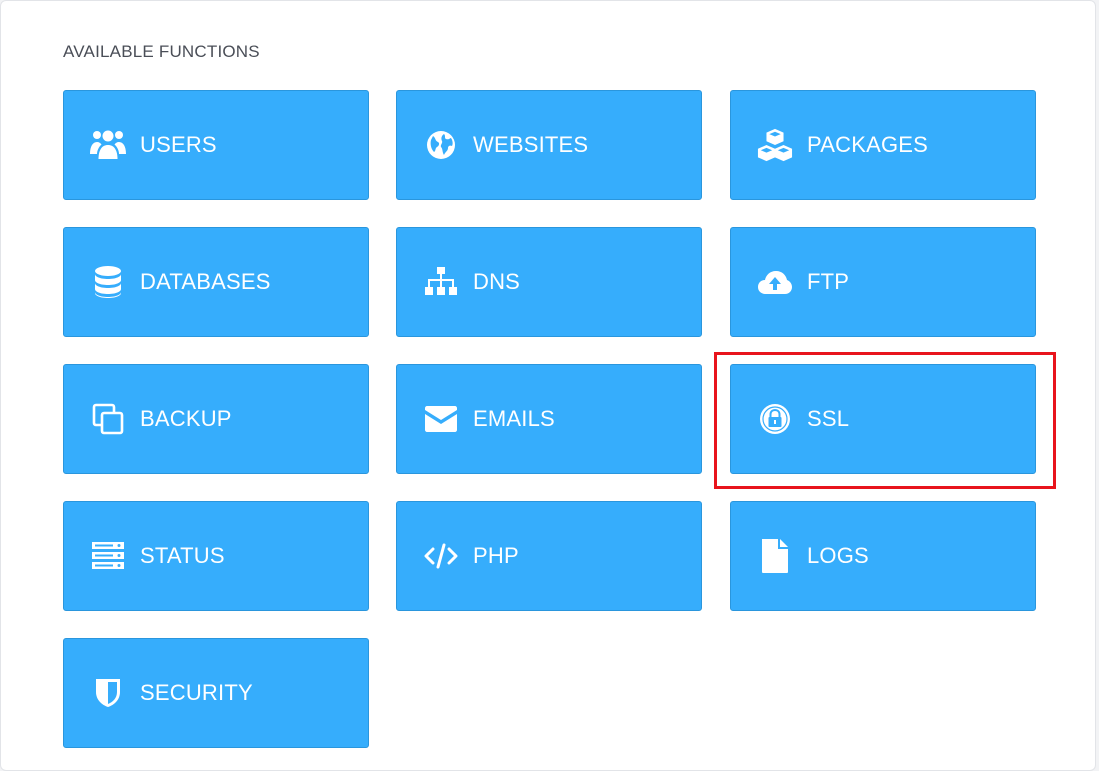 The image size is (1099, 771). What do you see at coordinates (828, 281) in the screenshot?
I see `ftp-label: FTP` at bounding box center [828, 281].